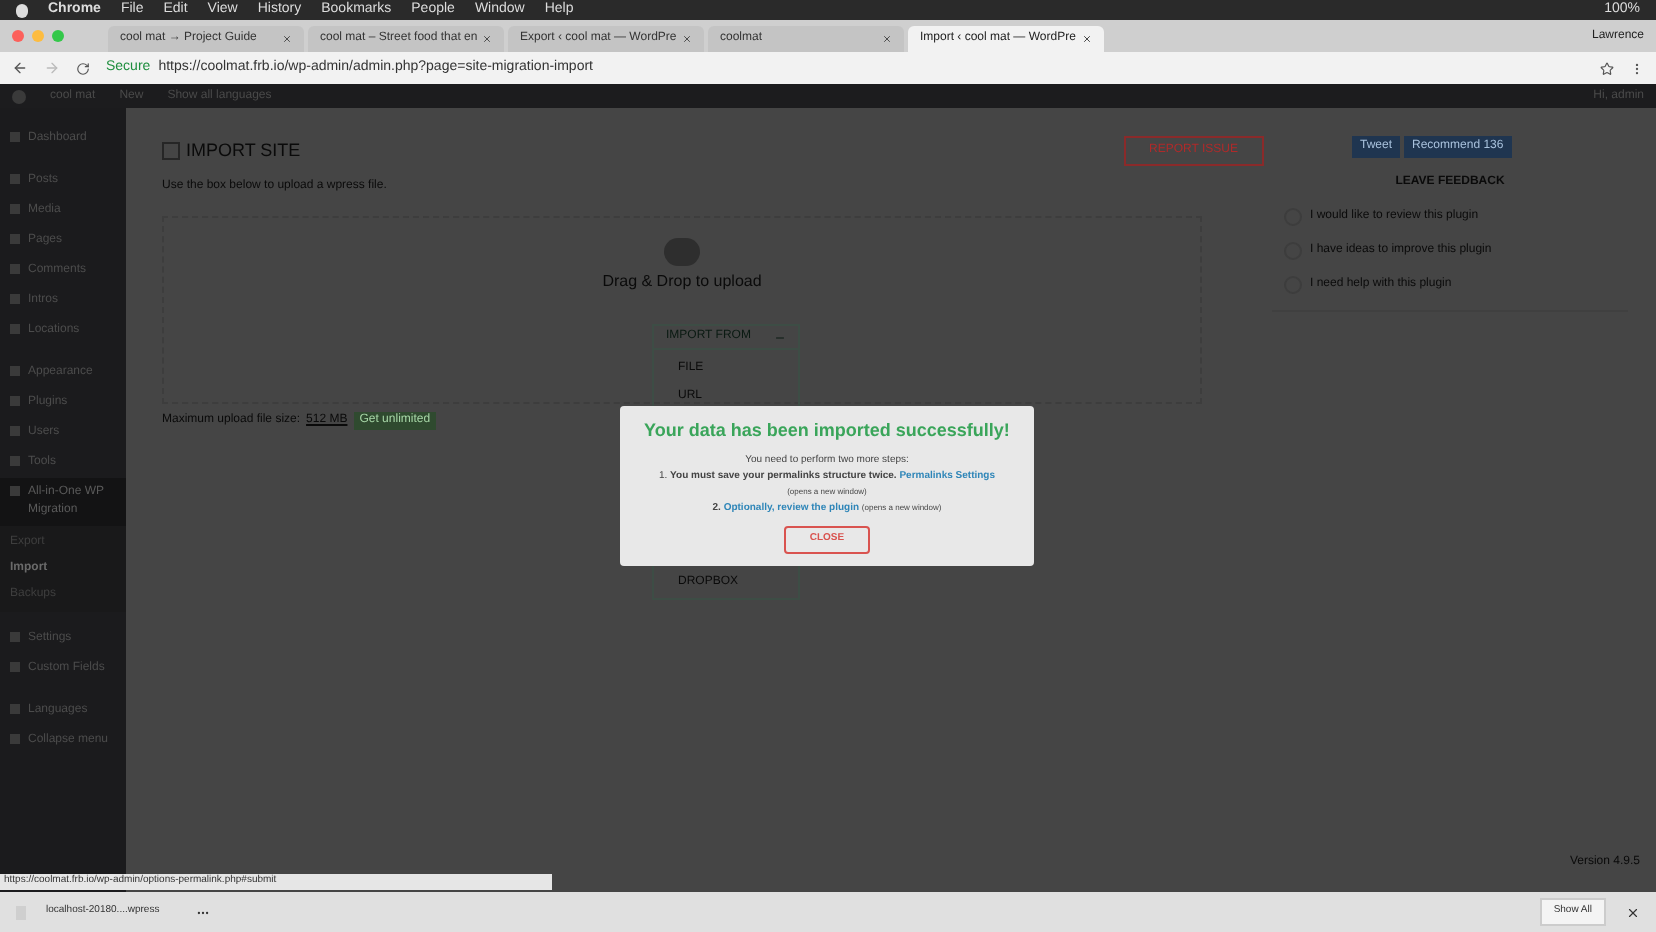 The image size is (1656, 932). I want to click on page-title: IMPORT SITE, so click(243, 150).